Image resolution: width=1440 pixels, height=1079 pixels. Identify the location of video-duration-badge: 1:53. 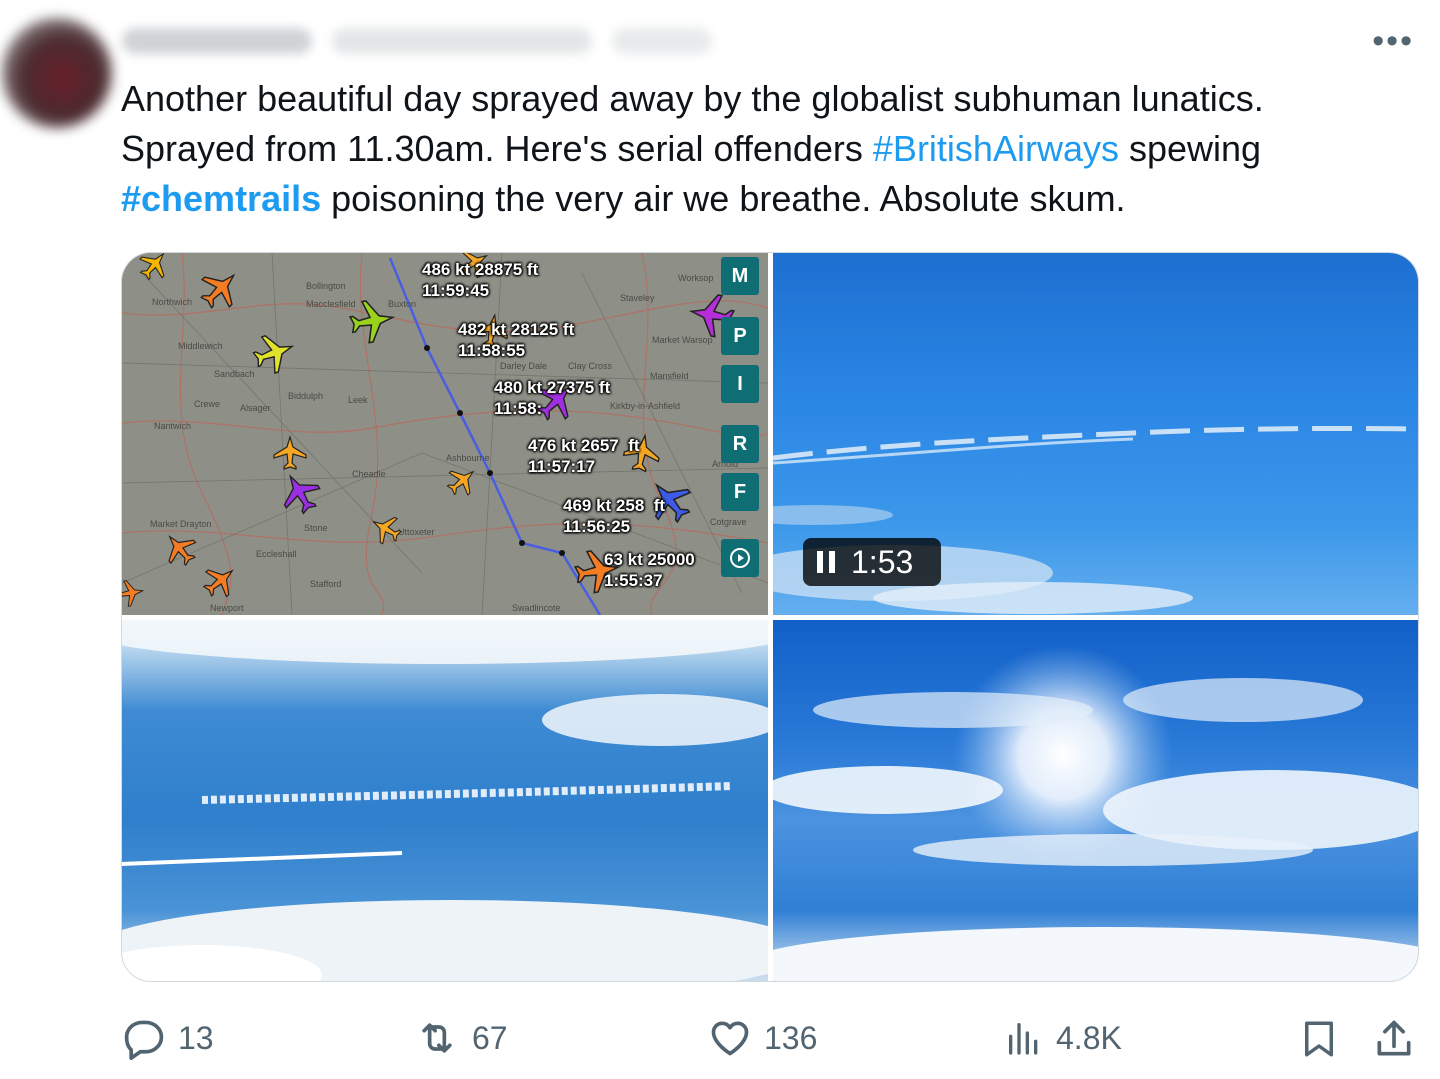
(872, 562).